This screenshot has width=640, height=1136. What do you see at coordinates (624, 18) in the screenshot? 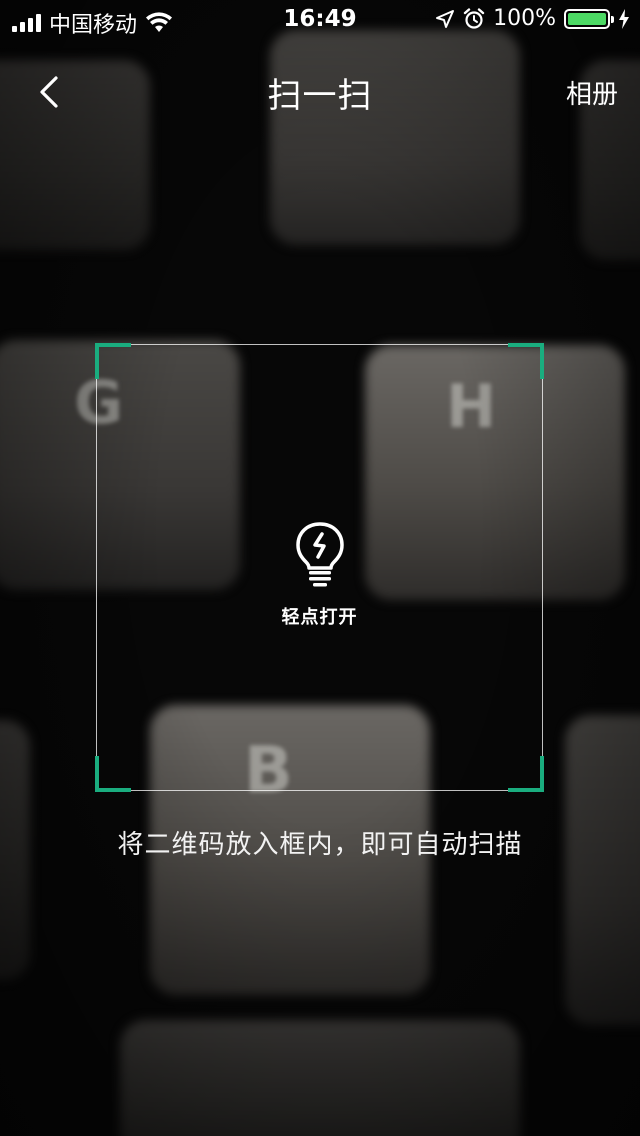
I see `charging-icon` at bounding box center [624, 18].